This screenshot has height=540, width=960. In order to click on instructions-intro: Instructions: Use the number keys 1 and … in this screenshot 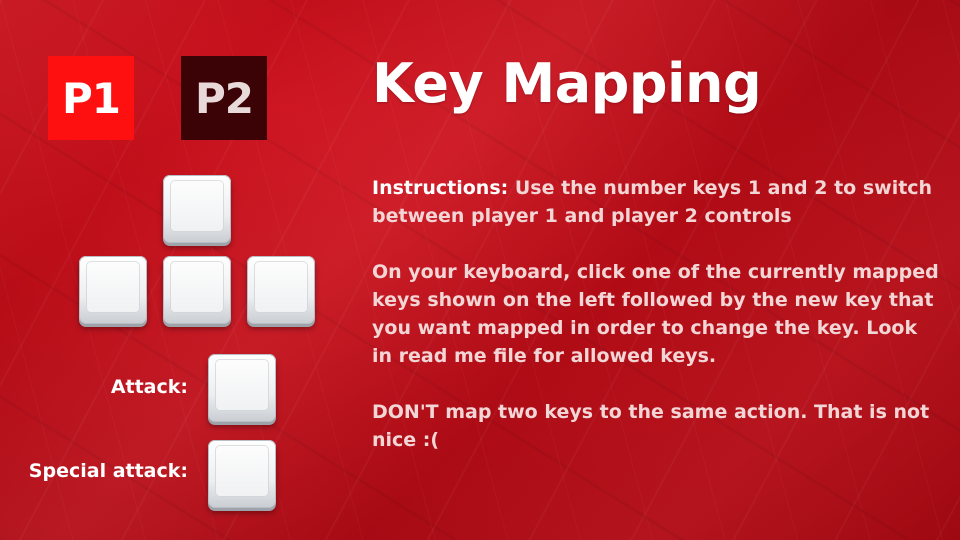, I will do `click(657, 202)`.